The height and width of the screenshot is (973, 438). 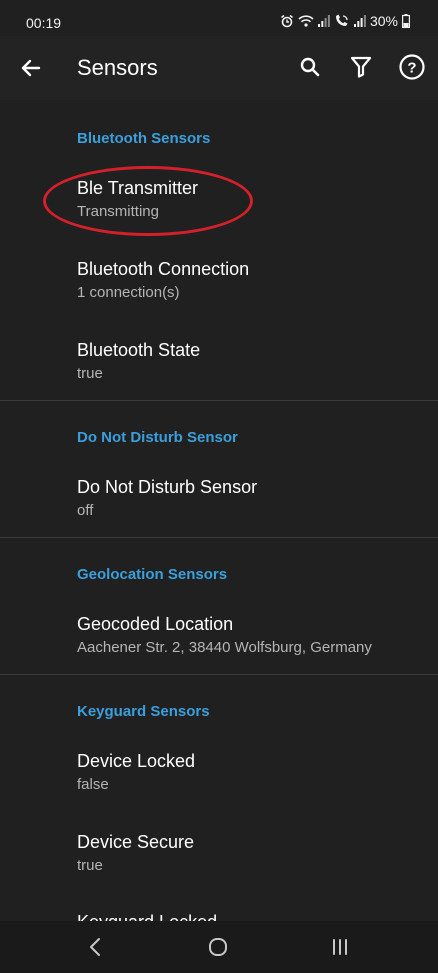 I want to click on alarm-icon, so click(x=287, y=21).